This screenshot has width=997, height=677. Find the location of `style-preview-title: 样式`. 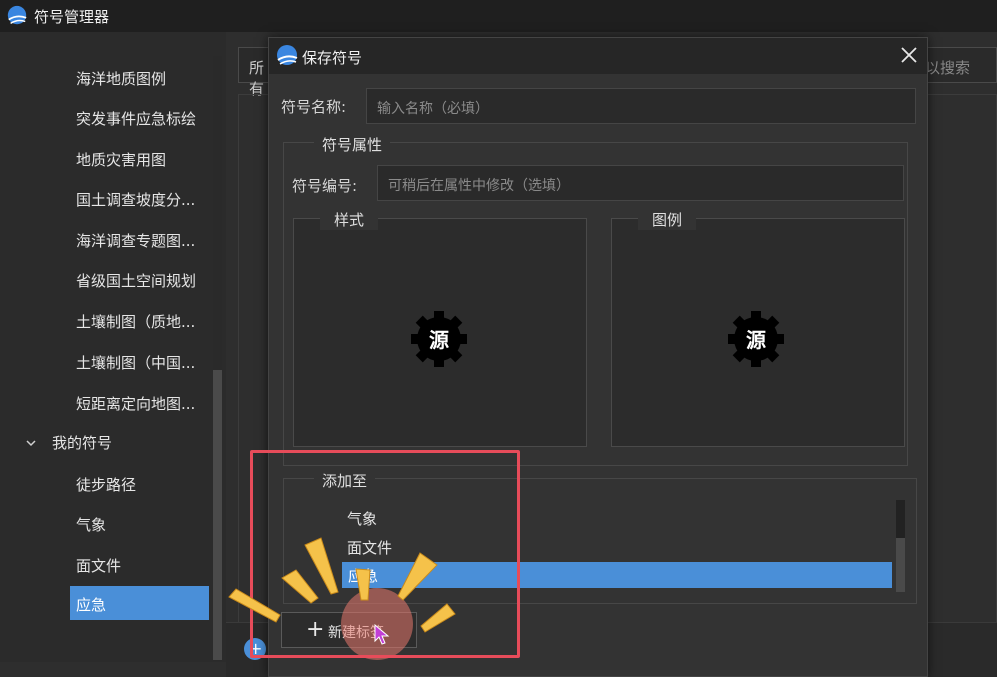

style-preview-title: 样式 is located at coordinates (349, 219).